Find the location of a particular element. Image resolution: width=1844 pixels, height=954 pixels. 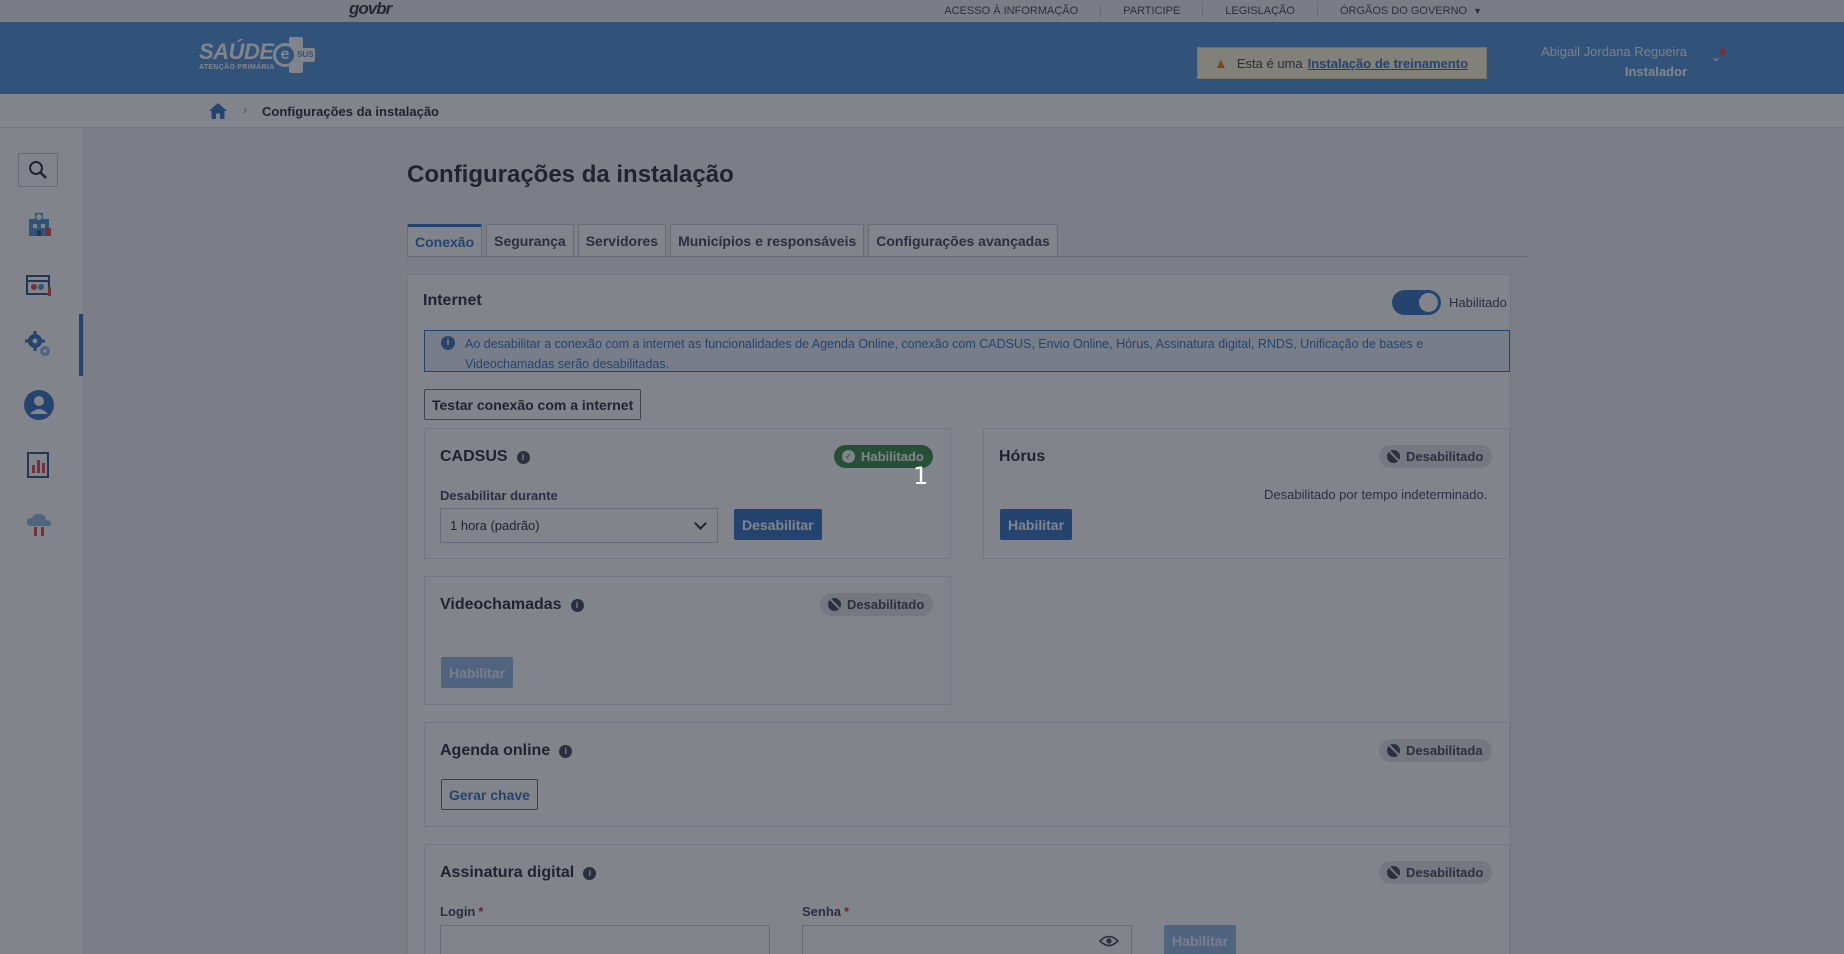

gov-link-acesso: ACESSO À INFORMAÇÃO is located at coordinates (1011, 11).